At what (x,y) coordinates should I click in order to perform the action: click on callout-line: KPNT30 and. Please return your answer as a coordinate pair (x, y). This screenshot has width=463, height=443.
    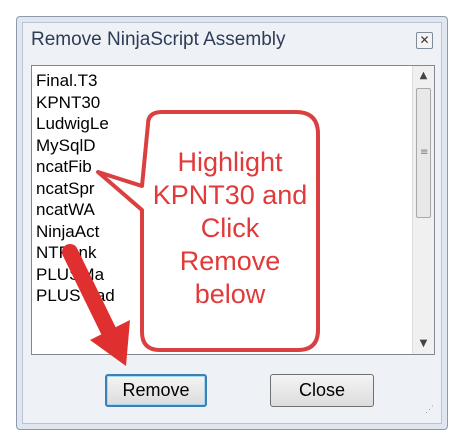
    Looking at the image, I should click on (230, 195).